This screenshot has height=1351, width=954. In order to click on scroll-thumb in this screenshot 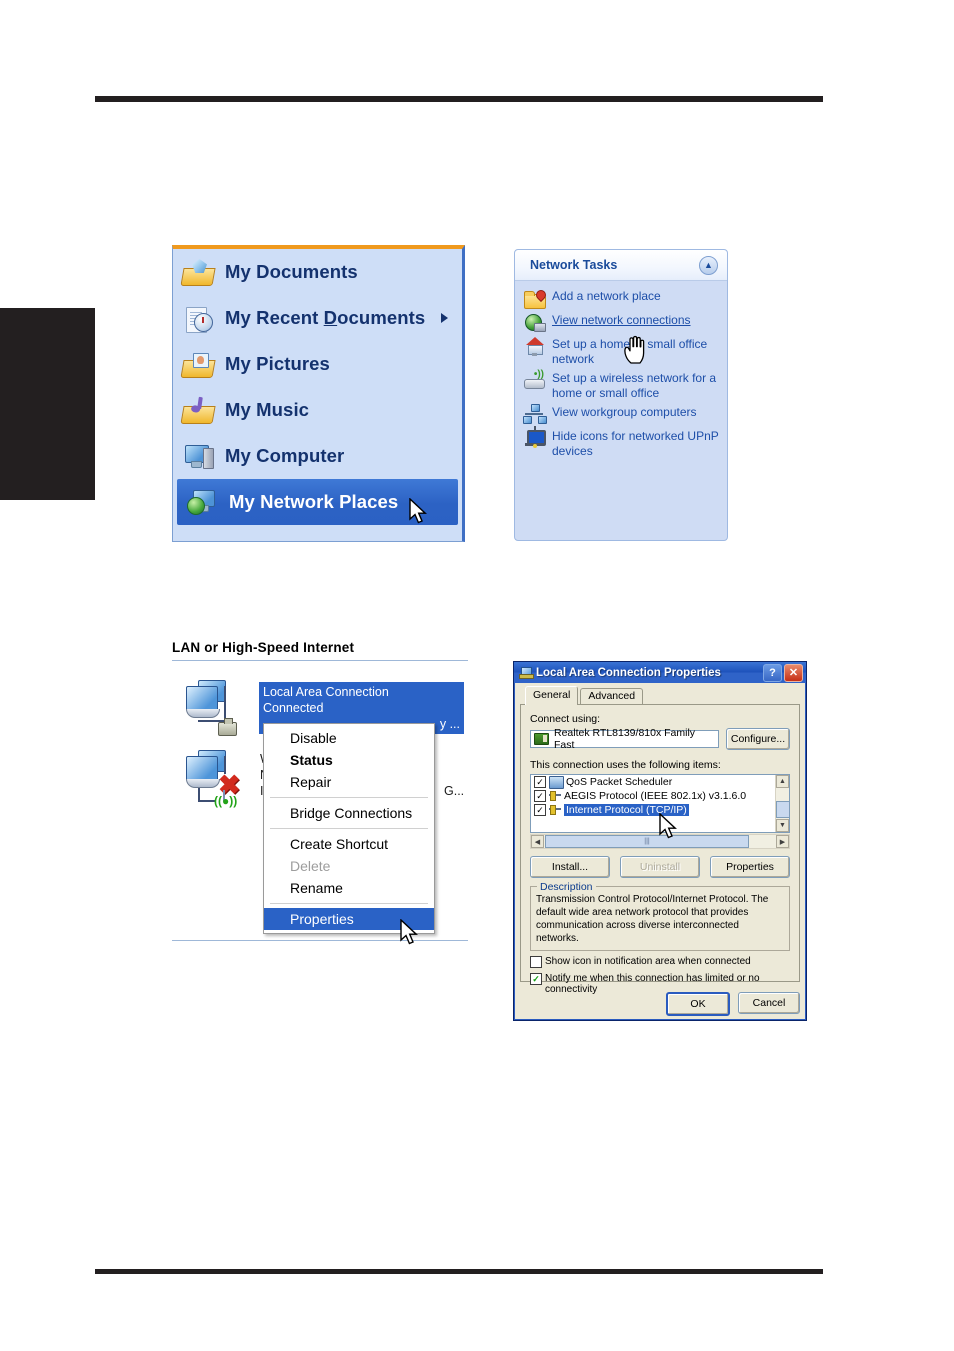, I will do `click(782, 809)`.